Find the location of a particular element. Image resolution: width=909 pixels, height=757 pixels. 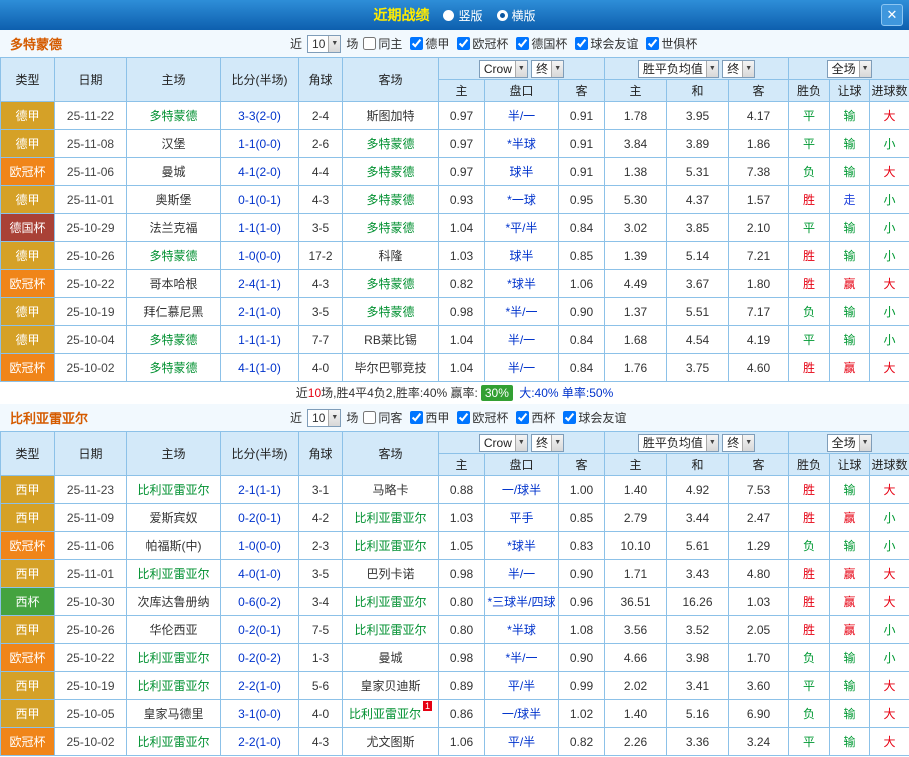

match-date: 25-10-26 is located at coordinates (90, 629).